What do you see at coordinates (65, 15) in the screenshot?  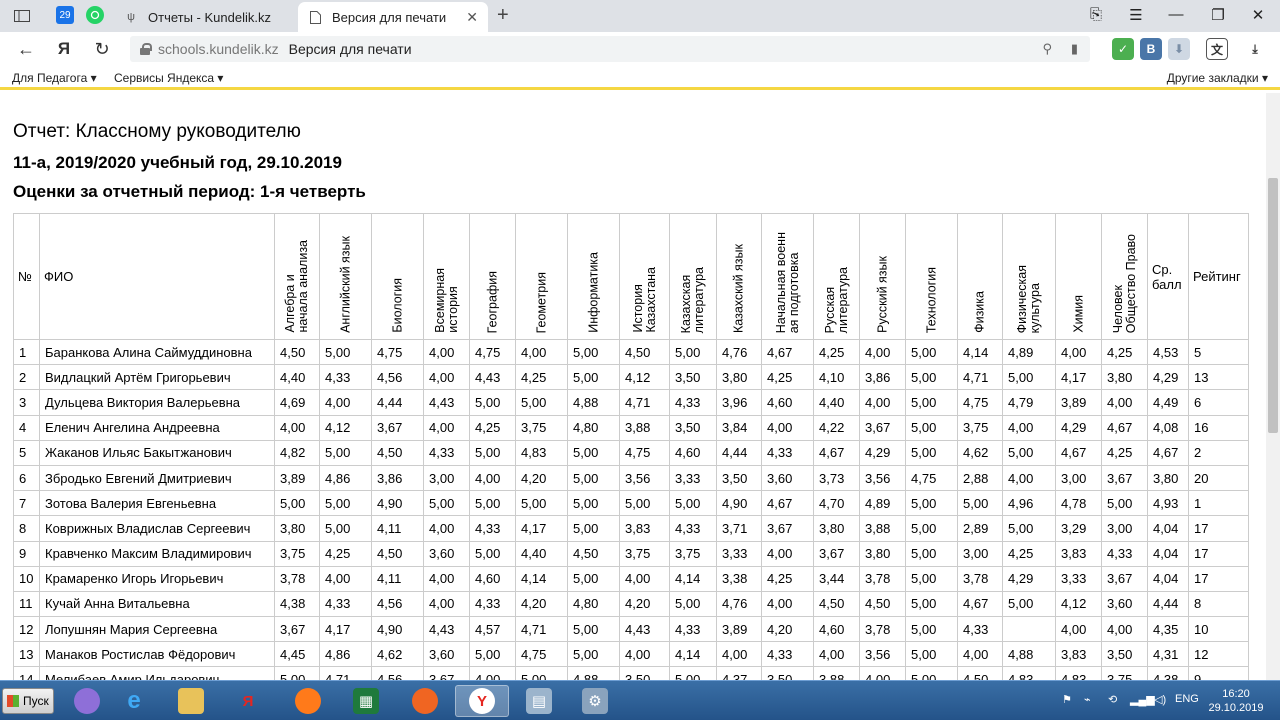 I see `pinned-calendar-tab: 29` at bounding box center [65, 15].